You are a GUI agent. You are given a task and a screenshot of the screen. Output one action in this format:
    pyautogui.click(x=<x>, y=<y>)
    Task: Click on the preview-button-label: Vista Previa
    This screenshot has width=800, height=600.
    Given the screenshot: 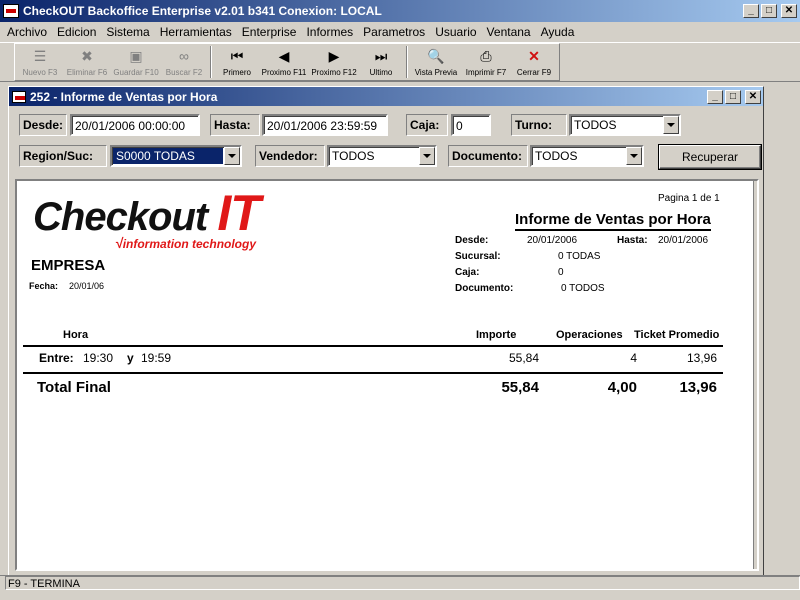 What is the action you would take?
    pyautogui.click(x=436, y=72)
    